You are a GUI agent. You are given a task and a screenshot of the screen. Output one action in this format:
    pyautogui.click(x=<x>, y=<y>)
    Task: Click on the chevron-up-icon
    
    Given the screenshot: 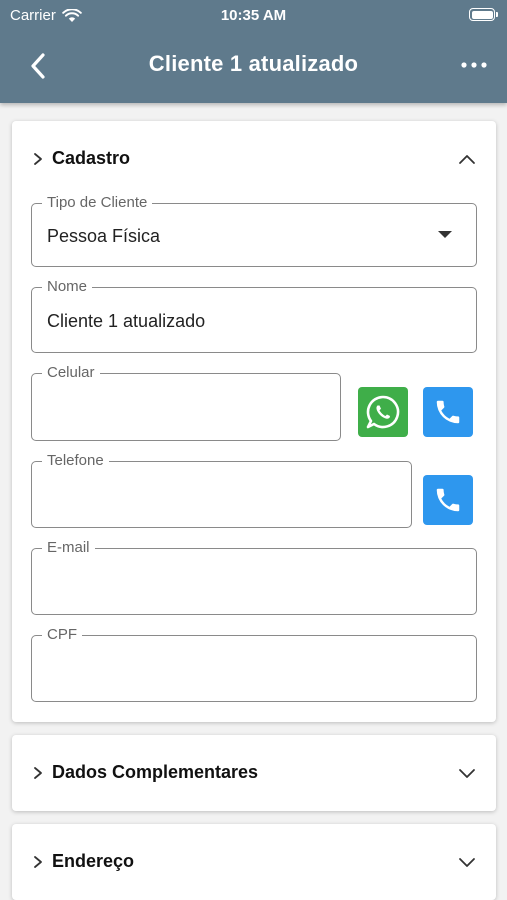 What is the action you would take?
    pyautogui.click(x=467, y=159)
    